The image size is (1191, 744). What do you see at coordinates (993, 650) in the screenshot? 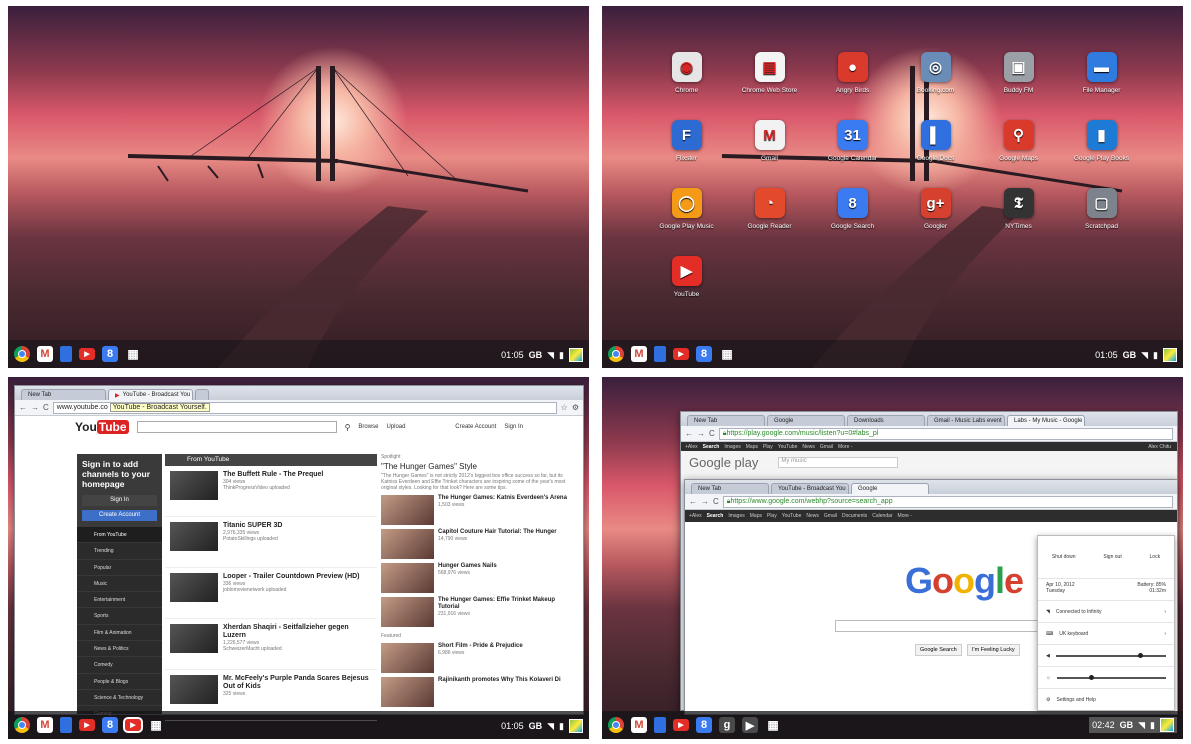
I see `feeling-lucky-button: I'm Feeling Lucky` at bounding box center [993, 650].